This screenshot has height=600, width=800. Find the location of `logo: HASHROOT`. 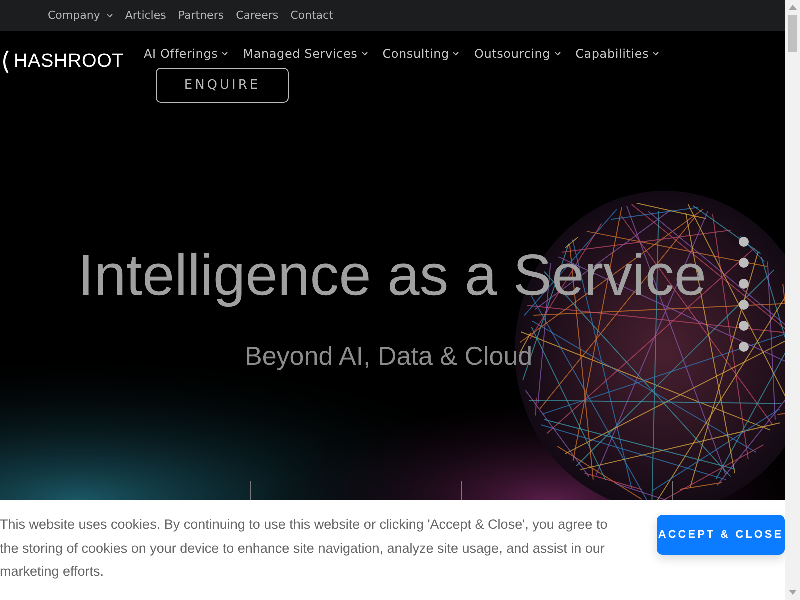

logo: HASHROOT is located at coordinates (70, 62).